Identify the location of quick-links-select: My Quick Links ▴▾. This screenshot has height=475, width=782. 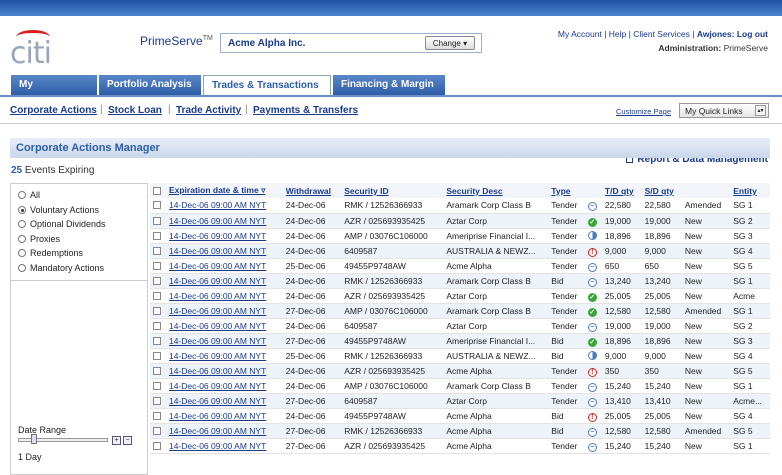
(724, 110).